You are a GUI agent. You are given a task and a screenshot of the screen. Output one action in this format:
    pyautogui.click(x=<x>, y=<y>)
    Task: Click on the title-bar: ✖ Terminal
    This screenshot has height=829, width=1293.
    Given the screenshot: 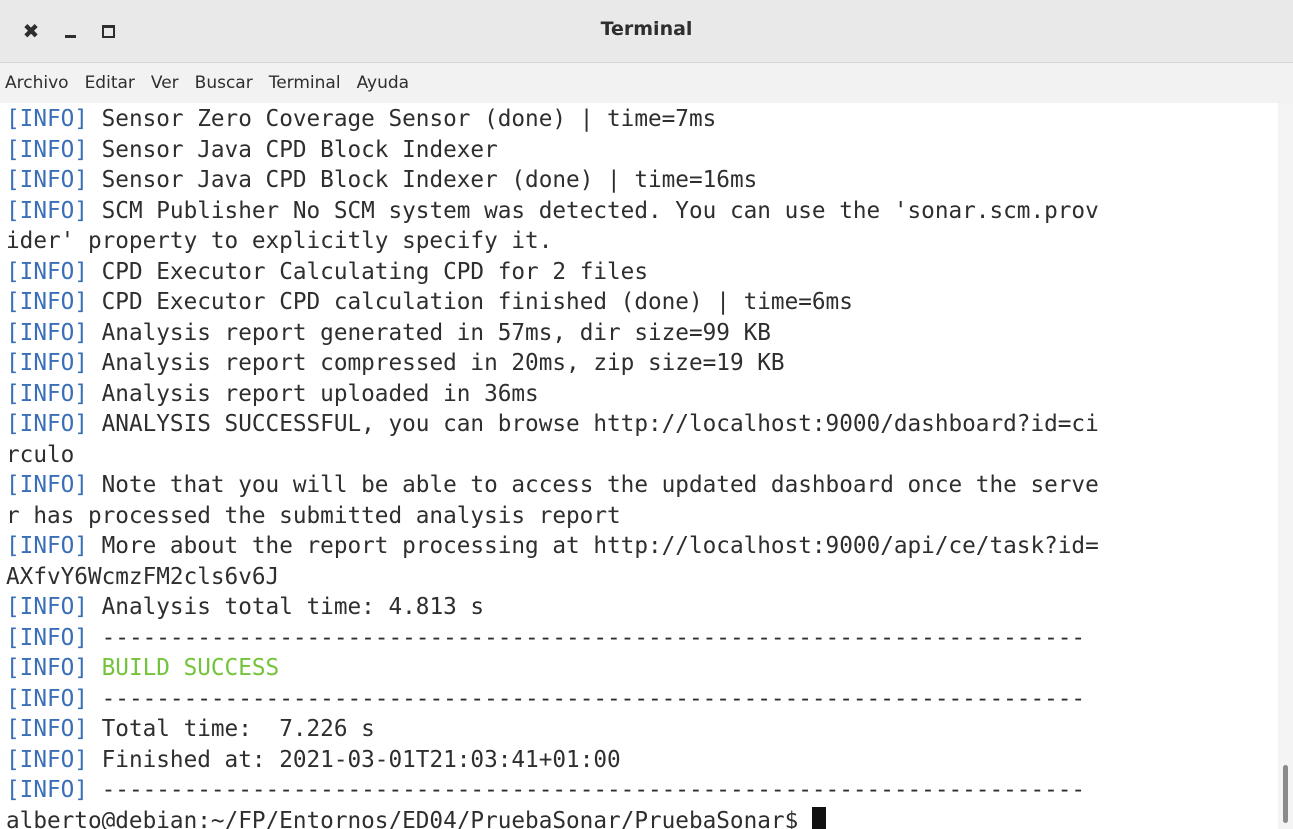 What is the action you would take?
    pyautogui.click(x=646, y=31)
    